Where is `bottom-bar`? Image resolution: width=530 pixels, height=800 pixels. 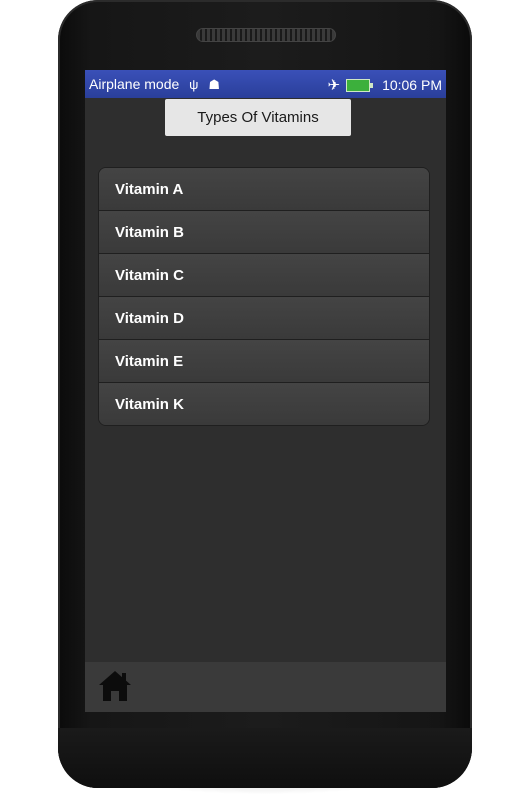
bottom-bar is located at coordinates (265, 687).